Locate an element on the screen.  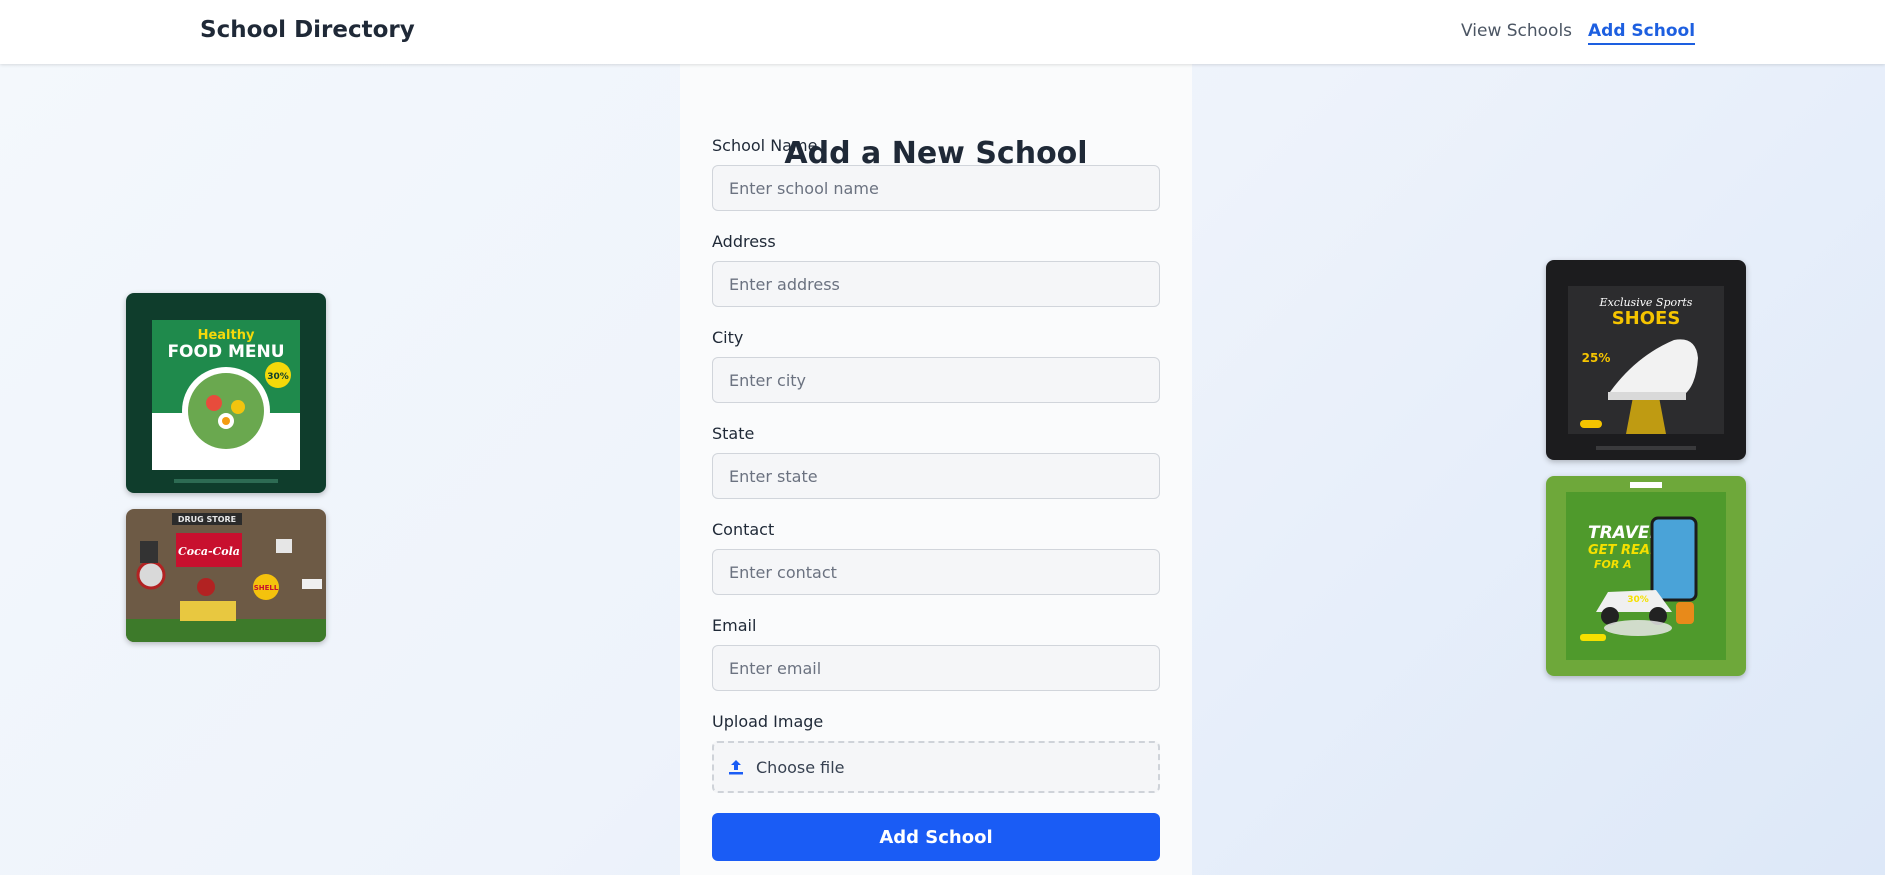
school-name-input is located at coordinates (936, 188).